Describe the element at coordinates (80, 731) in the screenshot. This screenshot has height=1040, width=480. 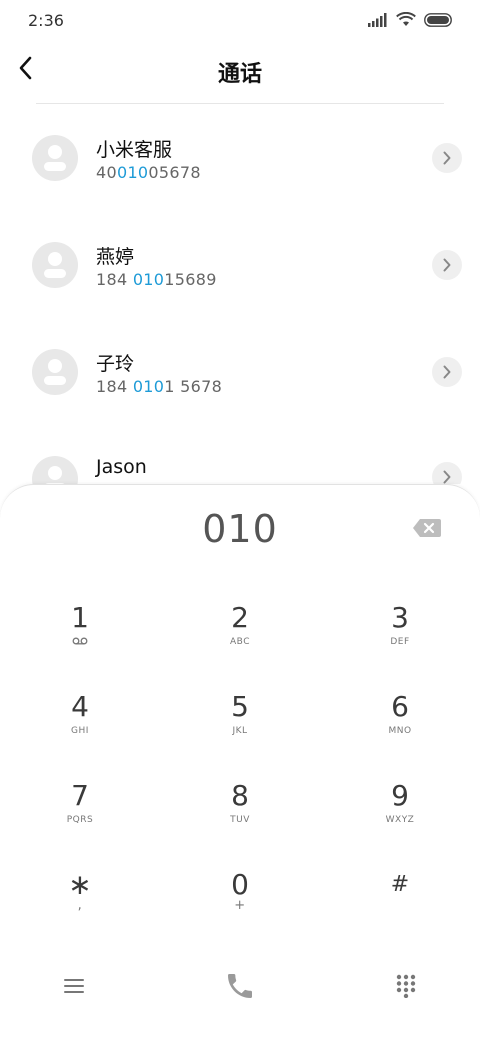
I see `key-letters: GHI` at that location.